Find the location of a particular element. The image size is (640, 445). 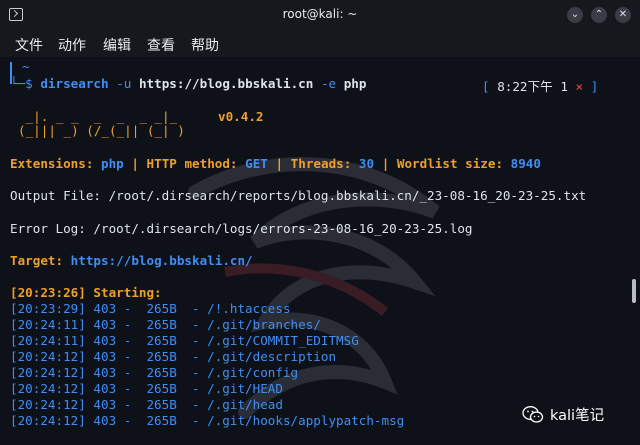

wordlist-size-value: 8940 is located at coordinates (525, 163).